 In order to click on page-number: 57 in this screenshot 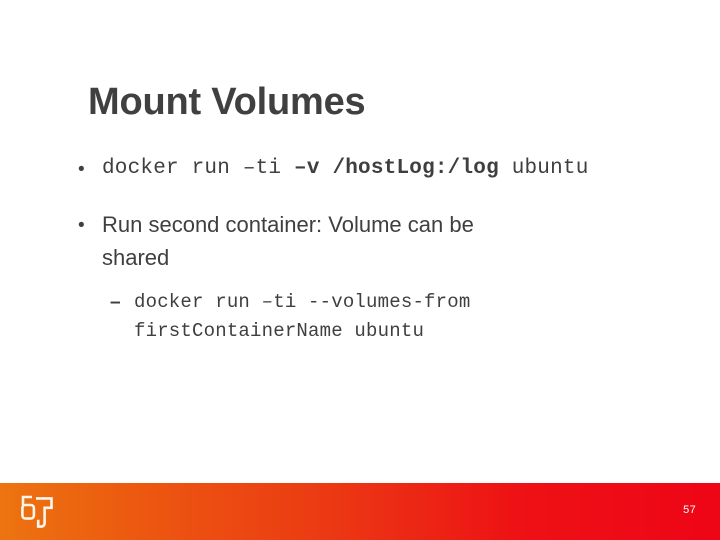, I will do `click(689, 510)`.